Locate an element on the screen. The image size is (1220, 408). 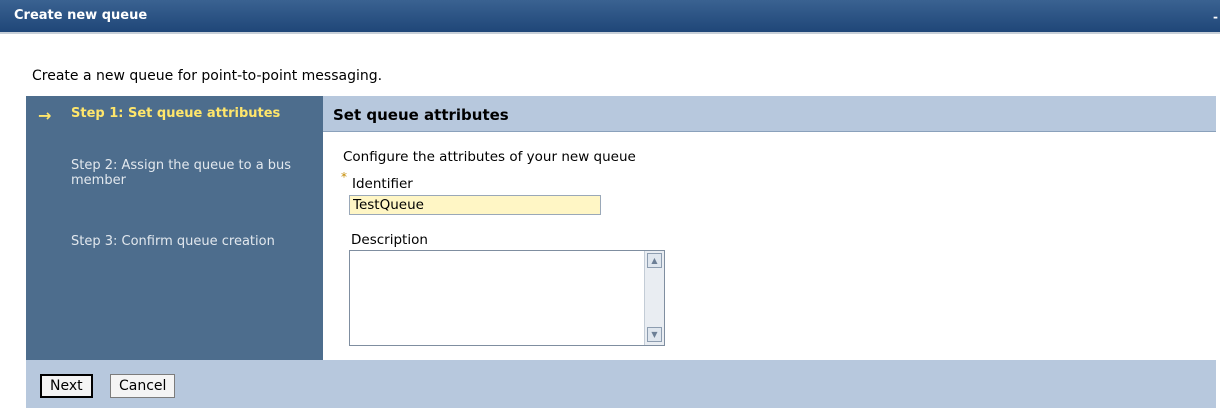
step-3-confirm-creation: Step 3: Confirm queue creation is located at coordinates (173, 241).